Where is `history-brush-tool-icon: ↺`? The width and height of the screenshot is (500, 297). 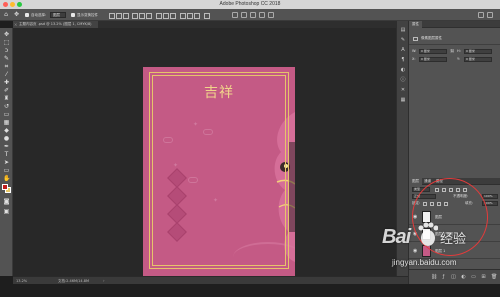
history-brush-tool-icon: ↺ is located at coordinates (6, 106).